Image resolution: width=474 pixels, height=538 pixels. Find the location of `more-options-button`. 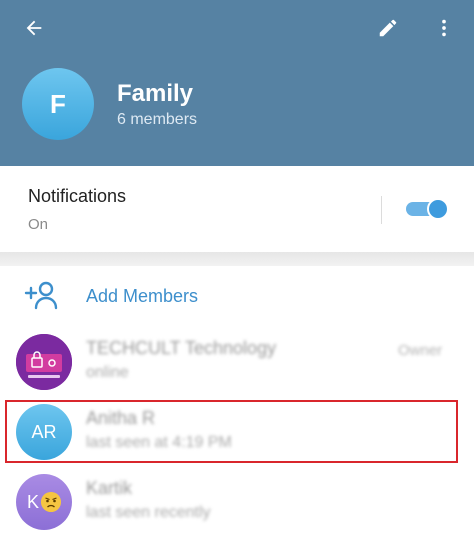

more-options-button is located at coordinates (444, 28).